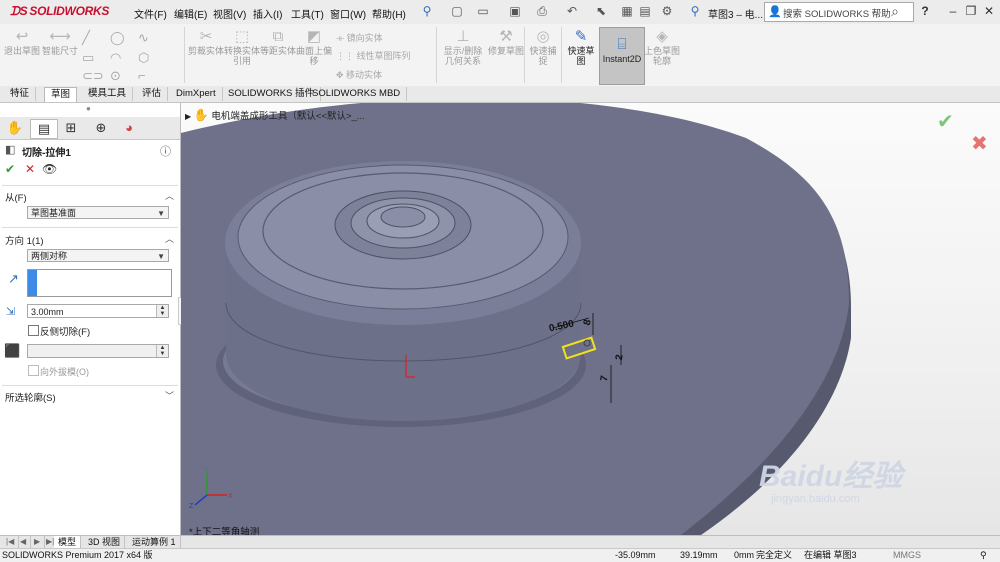 The image size is (1000, 562). Describe the element at coordinates (267, 13) in the screenshot. I see `menu-insert: 插入(I)` at that location.